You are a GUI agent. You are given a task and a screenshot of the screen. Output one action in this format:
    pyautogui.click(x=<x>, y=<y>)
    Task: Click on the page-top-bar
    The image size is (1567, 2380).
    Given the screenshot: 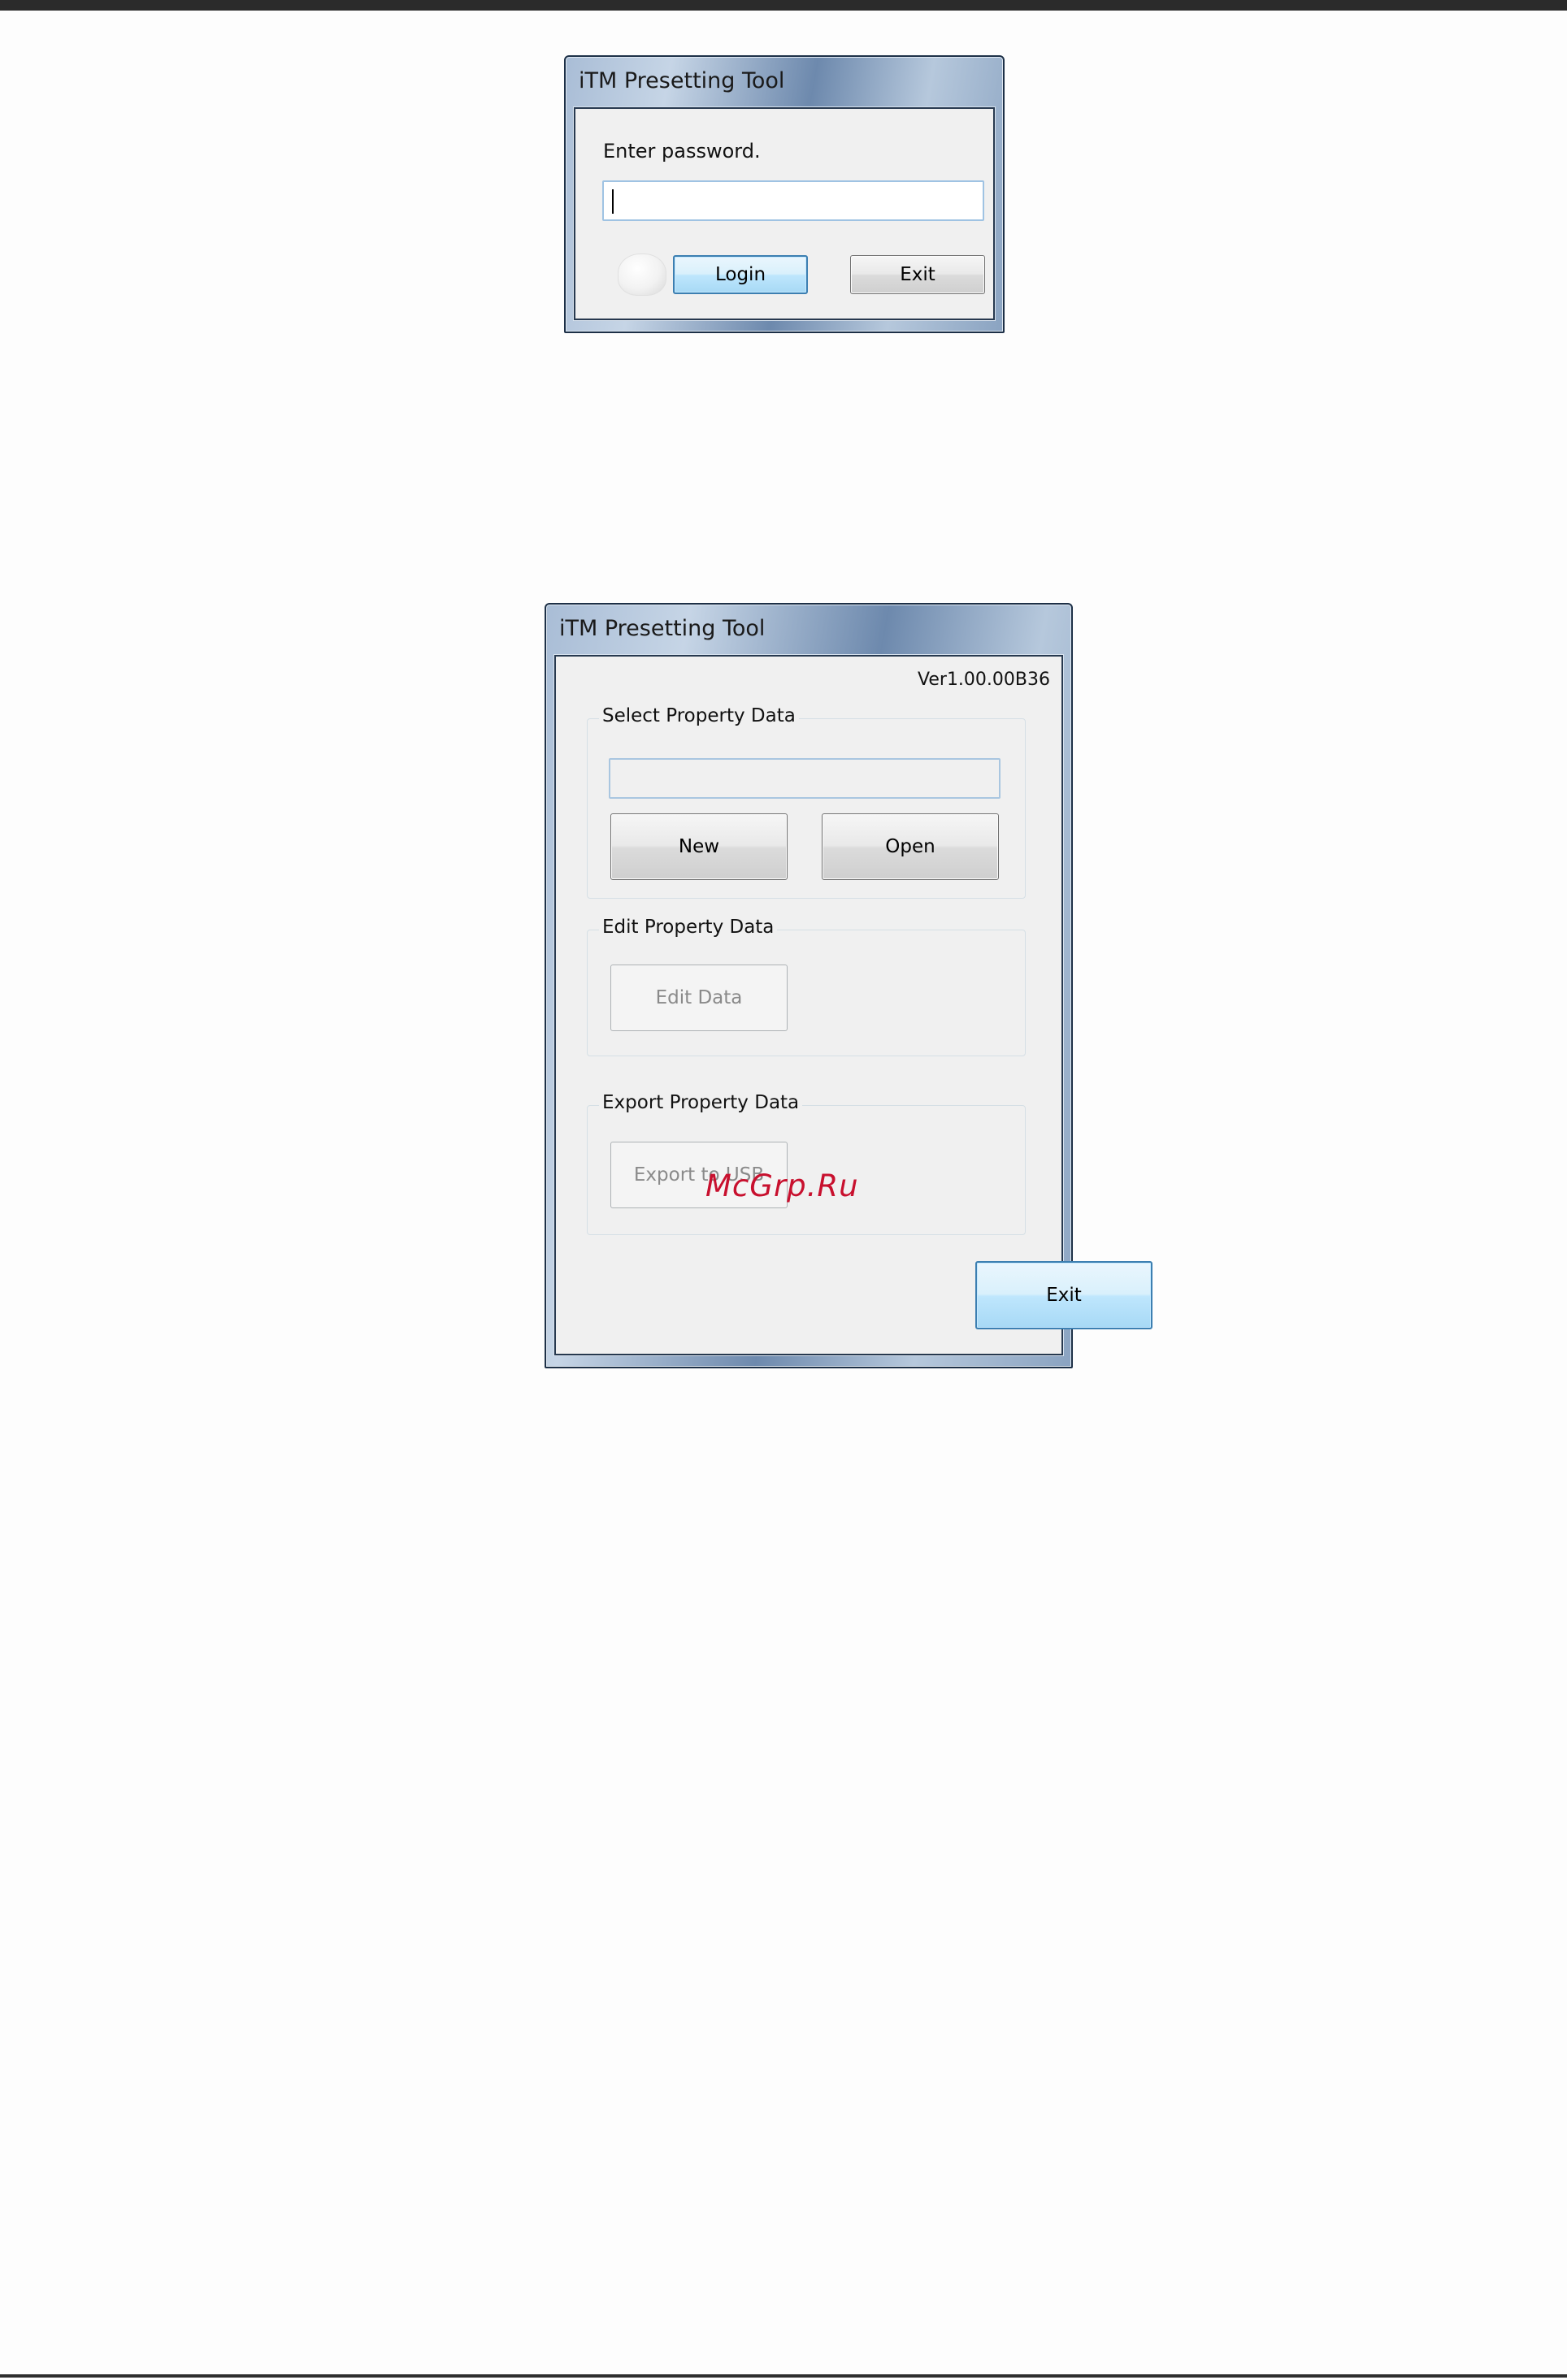 What is the action you would take?
    pyautogui.click(x=783, y=5)
    